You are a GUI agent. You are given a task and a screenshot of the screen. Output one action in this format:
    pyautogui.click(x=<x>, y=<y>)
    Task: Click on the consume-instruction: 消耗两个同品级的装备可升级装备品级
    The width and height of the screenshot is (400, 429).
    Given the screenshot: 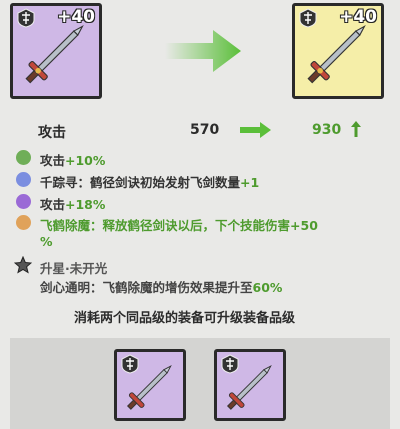 What is the action you would take?
    pyautogui.click(x=185, y=318)
    